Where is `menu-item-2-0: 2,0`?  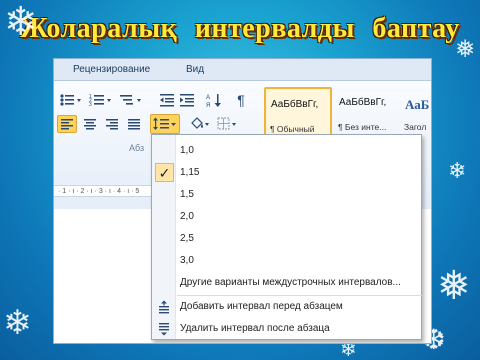 menu-item-2-0: 2,0 is located at coordinates (287, 217).